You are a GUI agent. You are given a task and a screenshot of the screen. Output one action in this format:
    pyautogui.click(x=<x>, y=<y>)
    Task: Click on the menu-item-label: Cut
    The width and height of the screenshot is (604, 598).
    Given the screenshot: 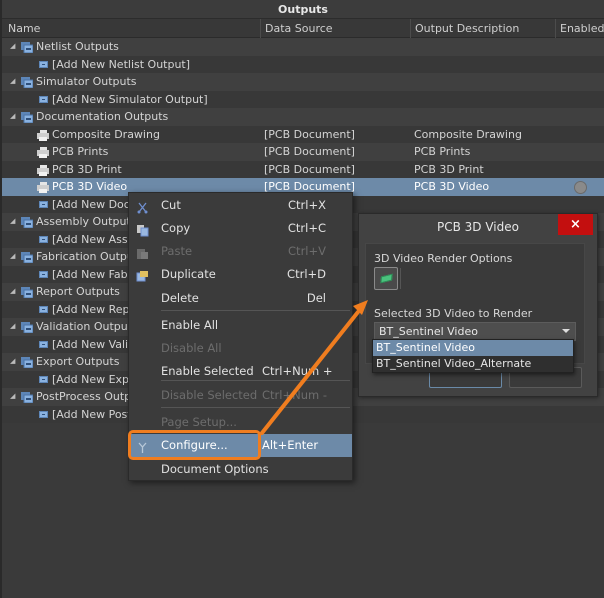 What is the action you would take?
    pyautogui.click(x=171, y=205)
    